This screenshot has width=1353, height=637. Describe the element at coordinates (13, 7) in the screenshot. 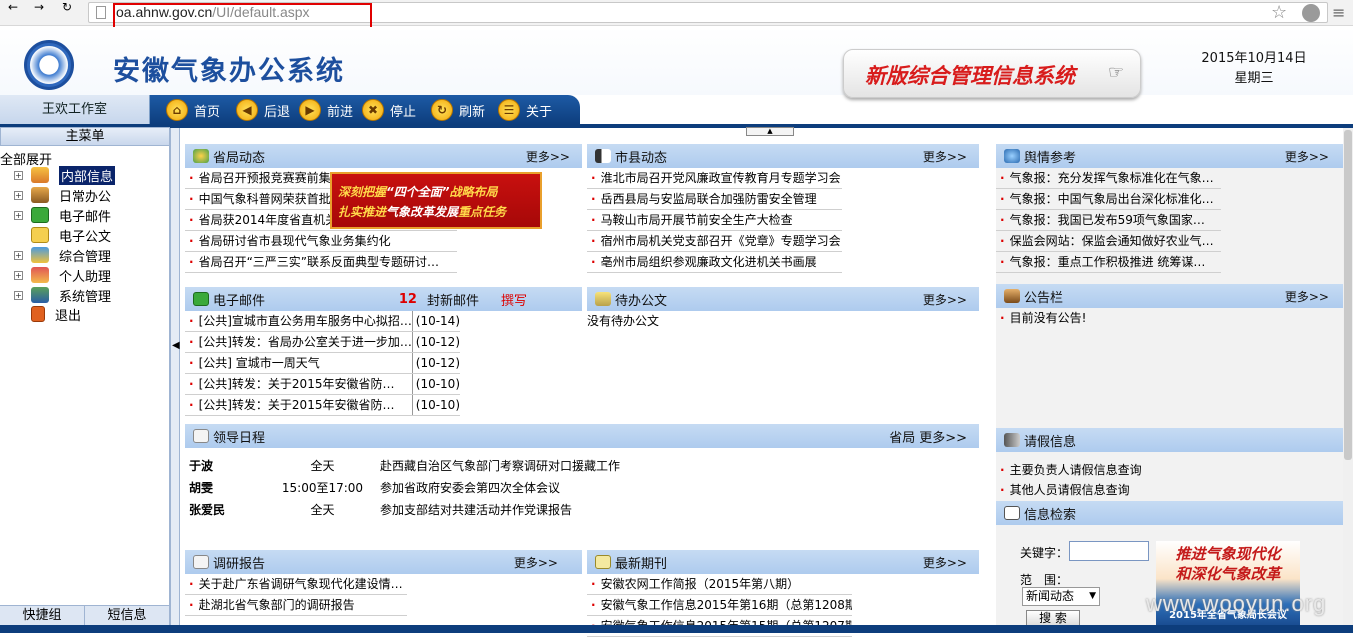

I see `back-arrow-icon: ←` at that location.